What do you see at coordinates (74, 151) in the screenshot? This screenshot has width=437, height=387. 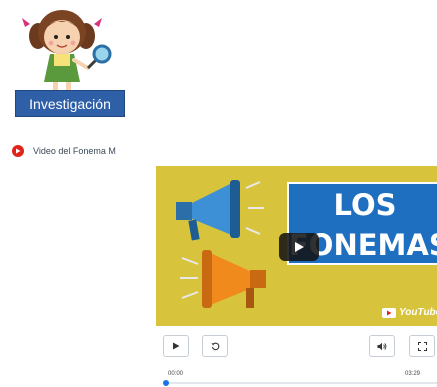 I see `video-link-text: Video del Fonema M` at bounding box center [74, 151].